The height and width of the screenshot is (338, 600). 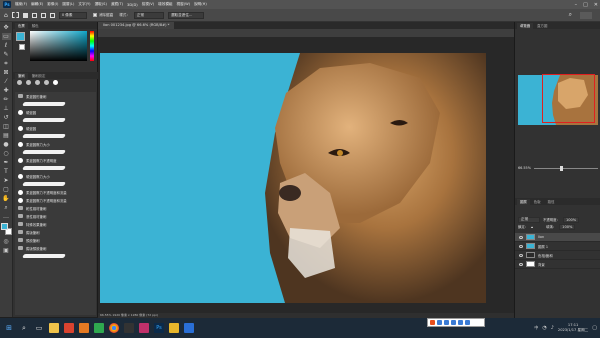 What do you see at coordinates (6, 72) in the screenshot?
I see `frame-icon: ⊠` at bounding box center [6, 72].